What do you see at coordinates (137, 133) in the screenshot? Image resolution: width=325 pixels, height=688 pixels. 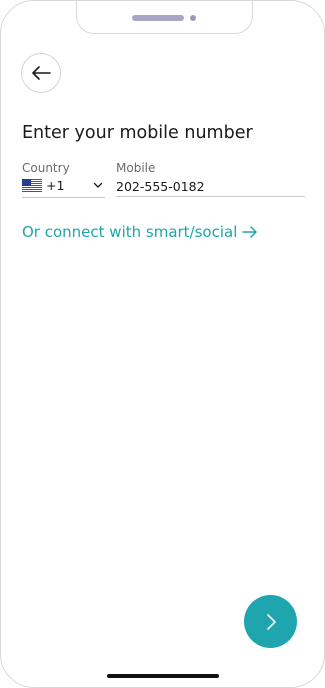 I see `page-title: Enter your mobile number` at bounding box center [137, 133].